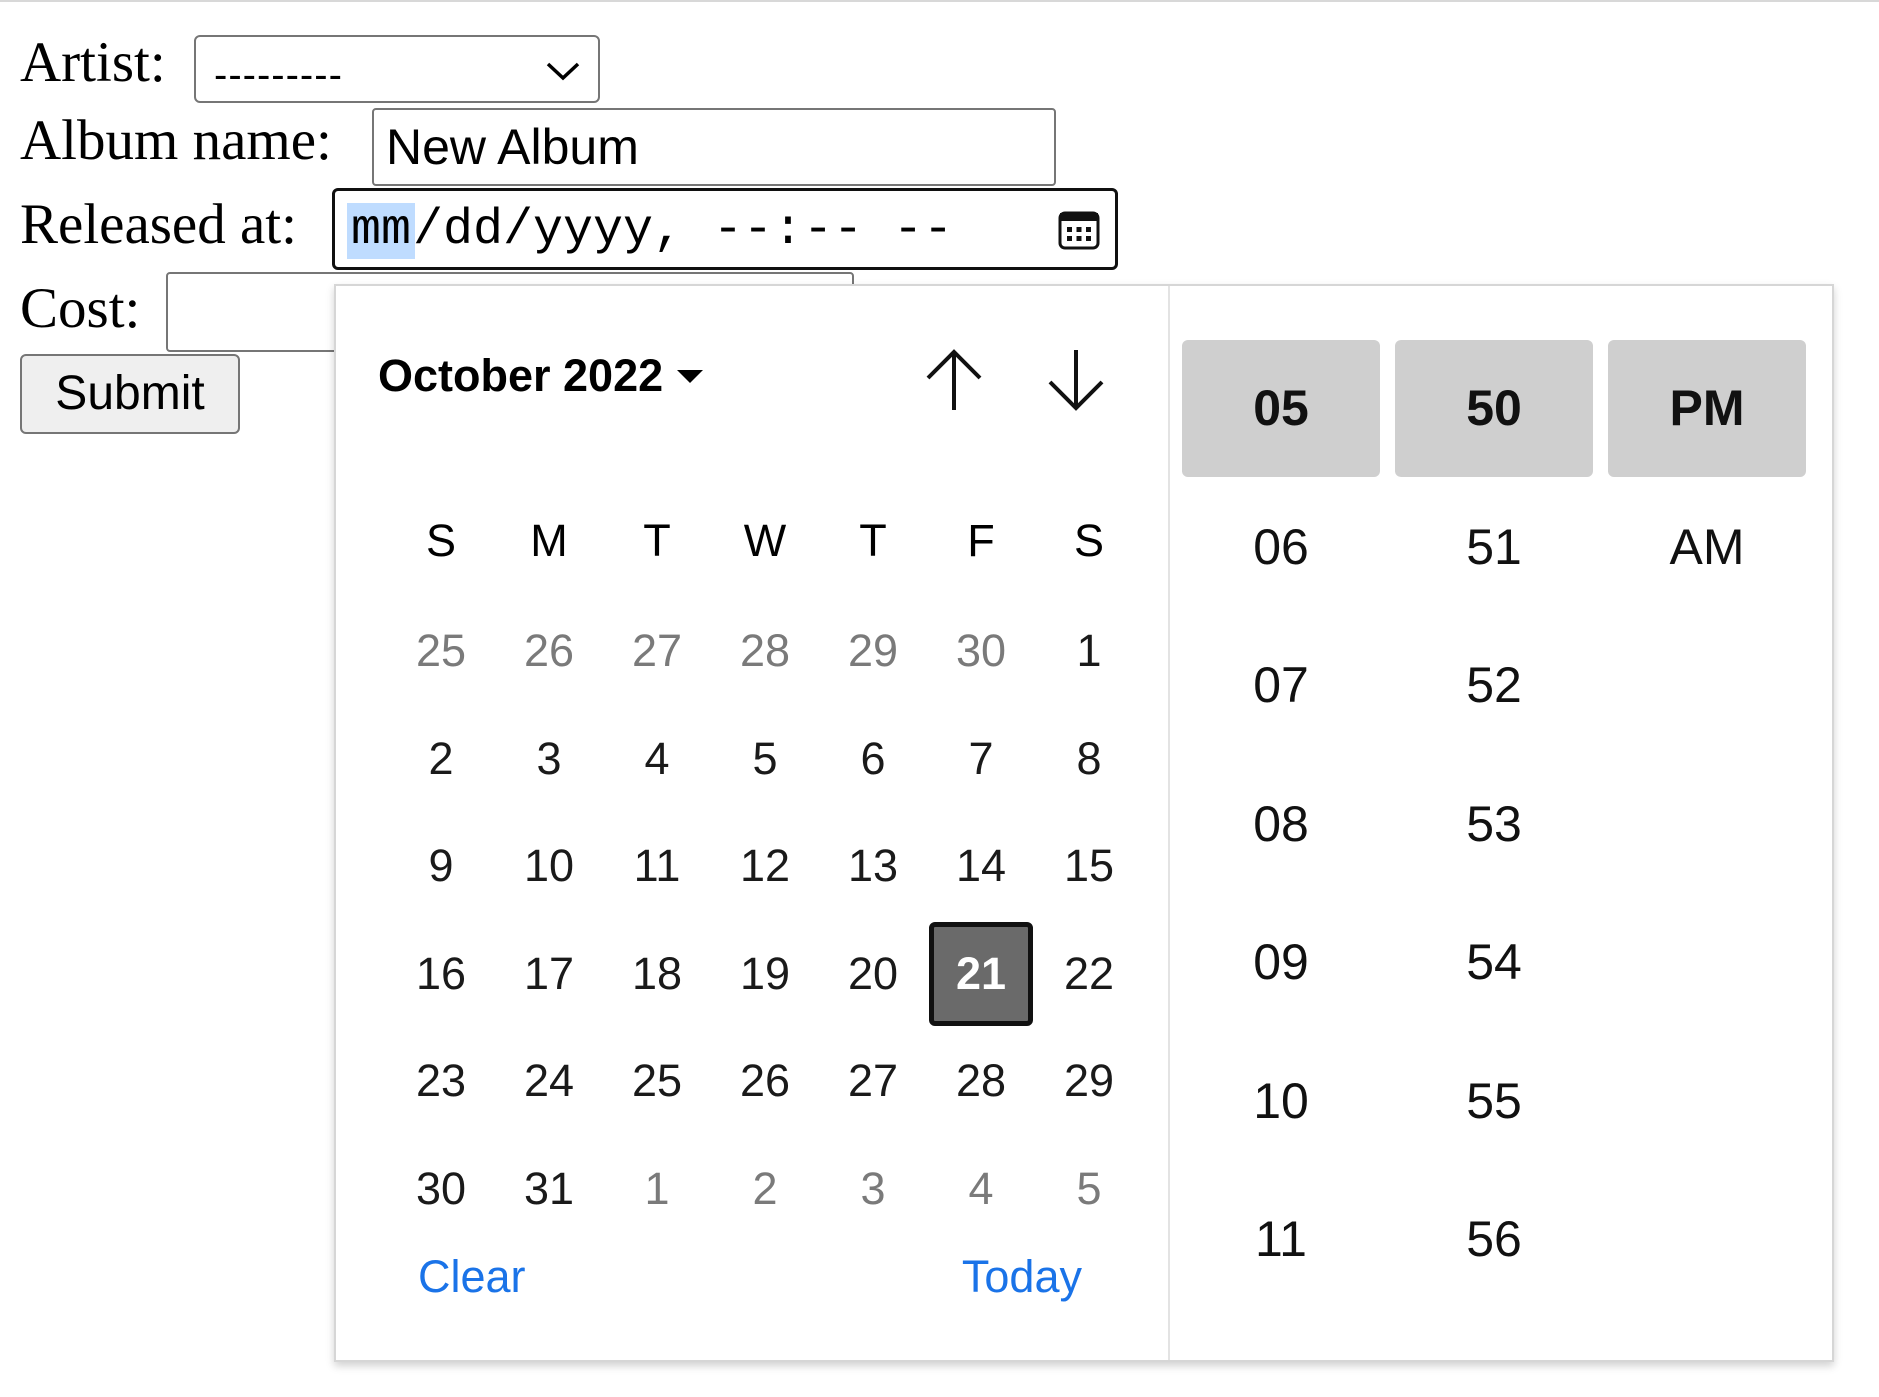 This screenshot has width=1879, height=1397. What do you see at coordinates (80, 308) in the screenshot?
I see `cost-label: Cost:` at bounding box center [80, 308].